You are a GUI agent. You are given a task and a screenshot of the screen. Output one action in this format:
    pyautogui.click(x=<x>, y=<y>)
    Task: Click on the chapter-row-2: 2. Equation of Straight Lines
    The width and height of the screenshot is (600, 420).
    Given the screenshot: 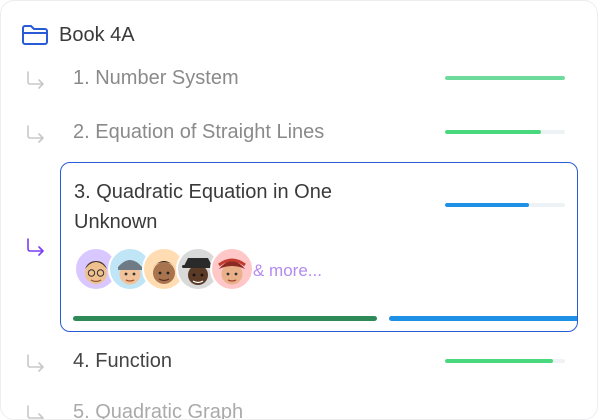 What is the action you would take?
    pyautogui.click(x=299, y=134)
    